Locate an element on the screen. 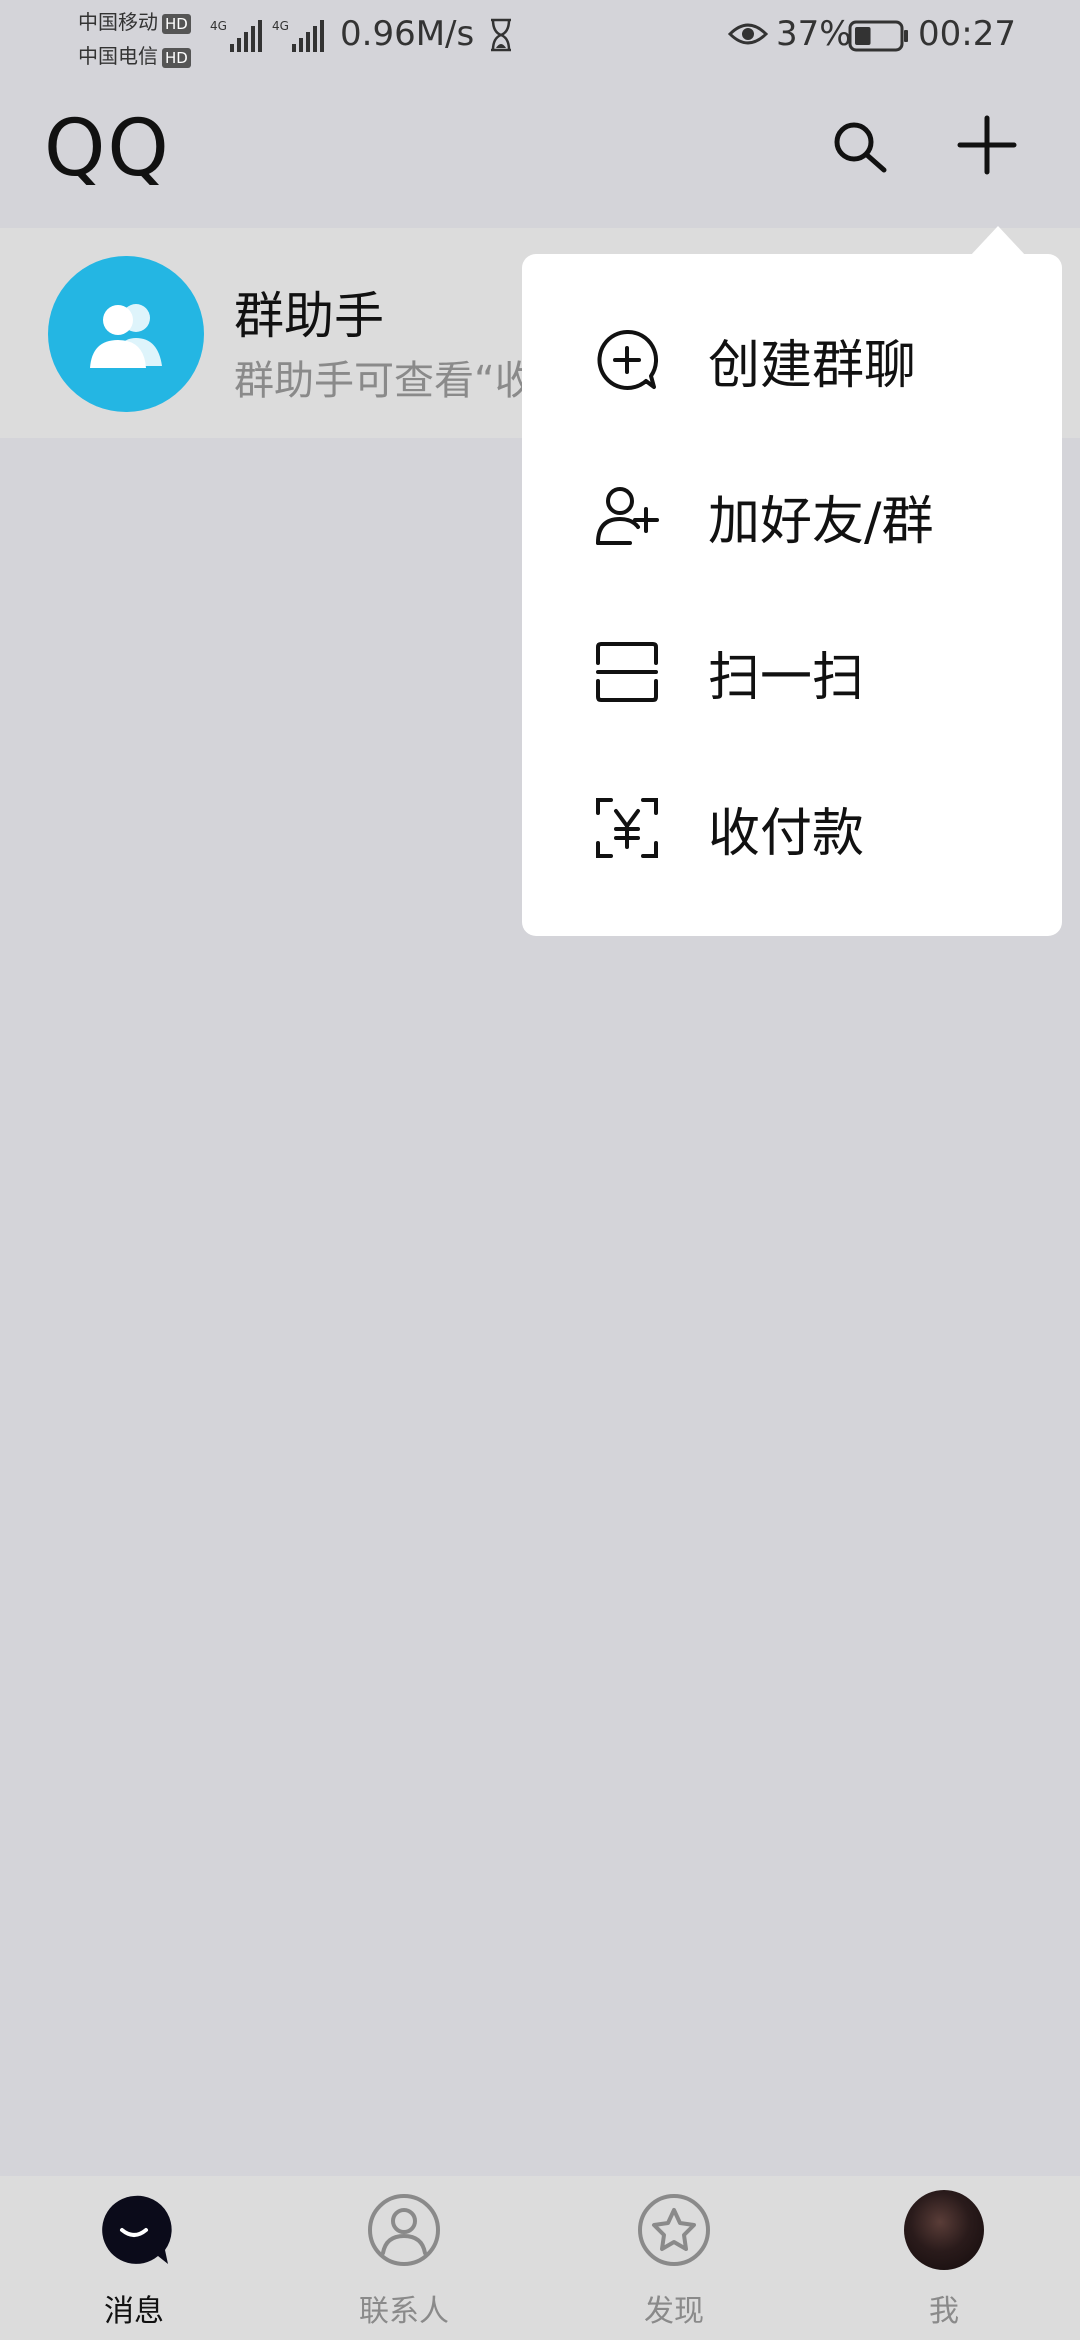 This screenshot has height=2340, width=1080. nav-label: 联系人 is located at coordinates (404, 2311).